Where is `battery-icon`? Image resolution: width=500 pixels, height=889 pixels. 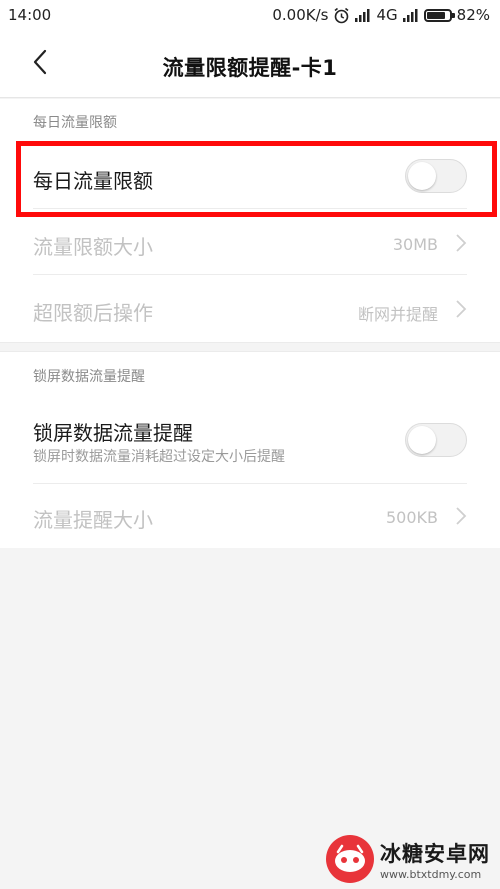
battery-icon is located at coordinates (439, 15).